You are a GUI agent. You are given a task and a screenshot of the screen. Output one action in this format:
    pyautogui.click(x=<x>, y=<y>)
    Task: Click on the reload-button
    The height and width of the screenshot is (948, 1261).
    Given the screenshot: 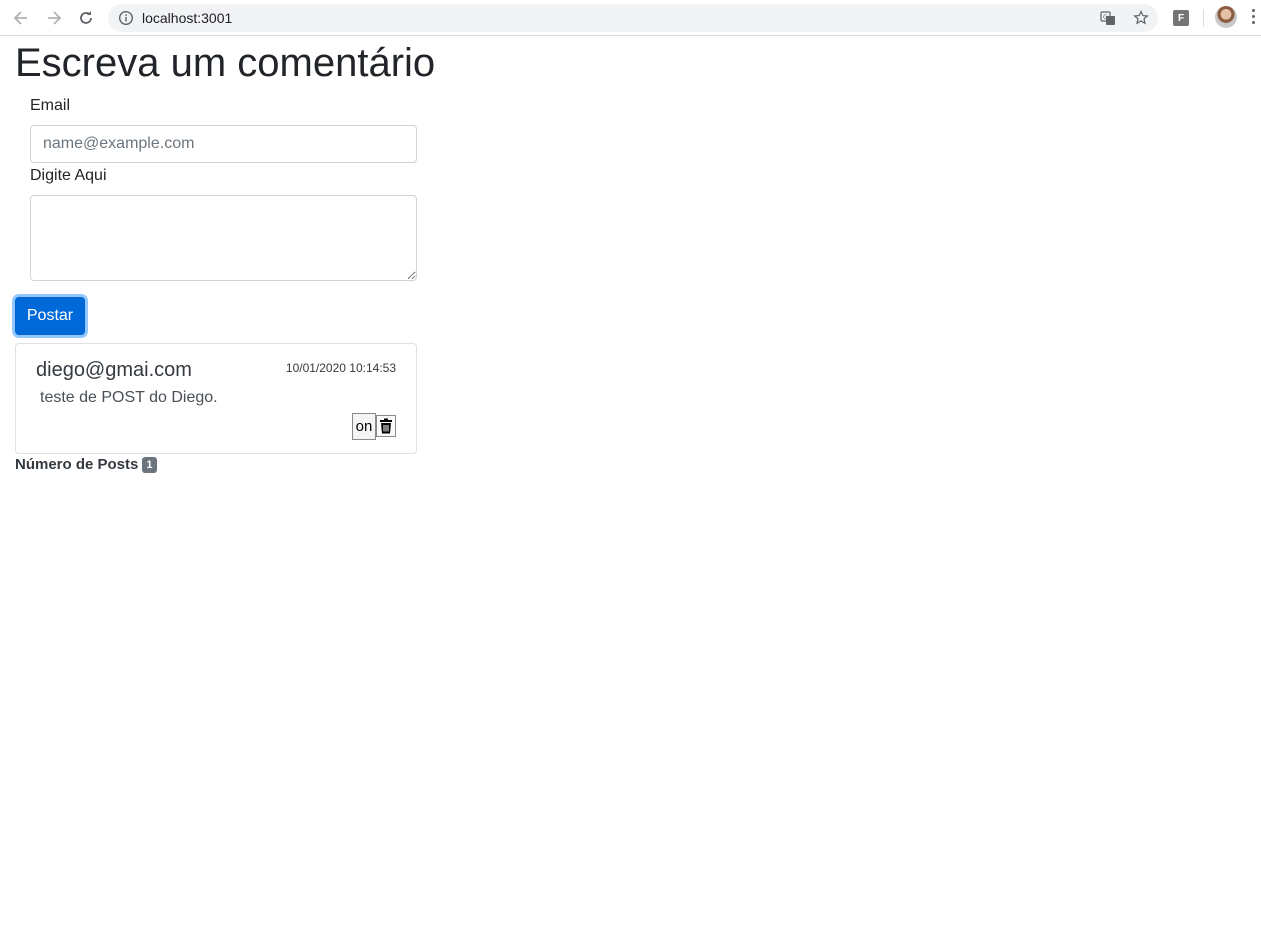 What is the action you would take?
    pyautogui.click(x=86, y=18)
    